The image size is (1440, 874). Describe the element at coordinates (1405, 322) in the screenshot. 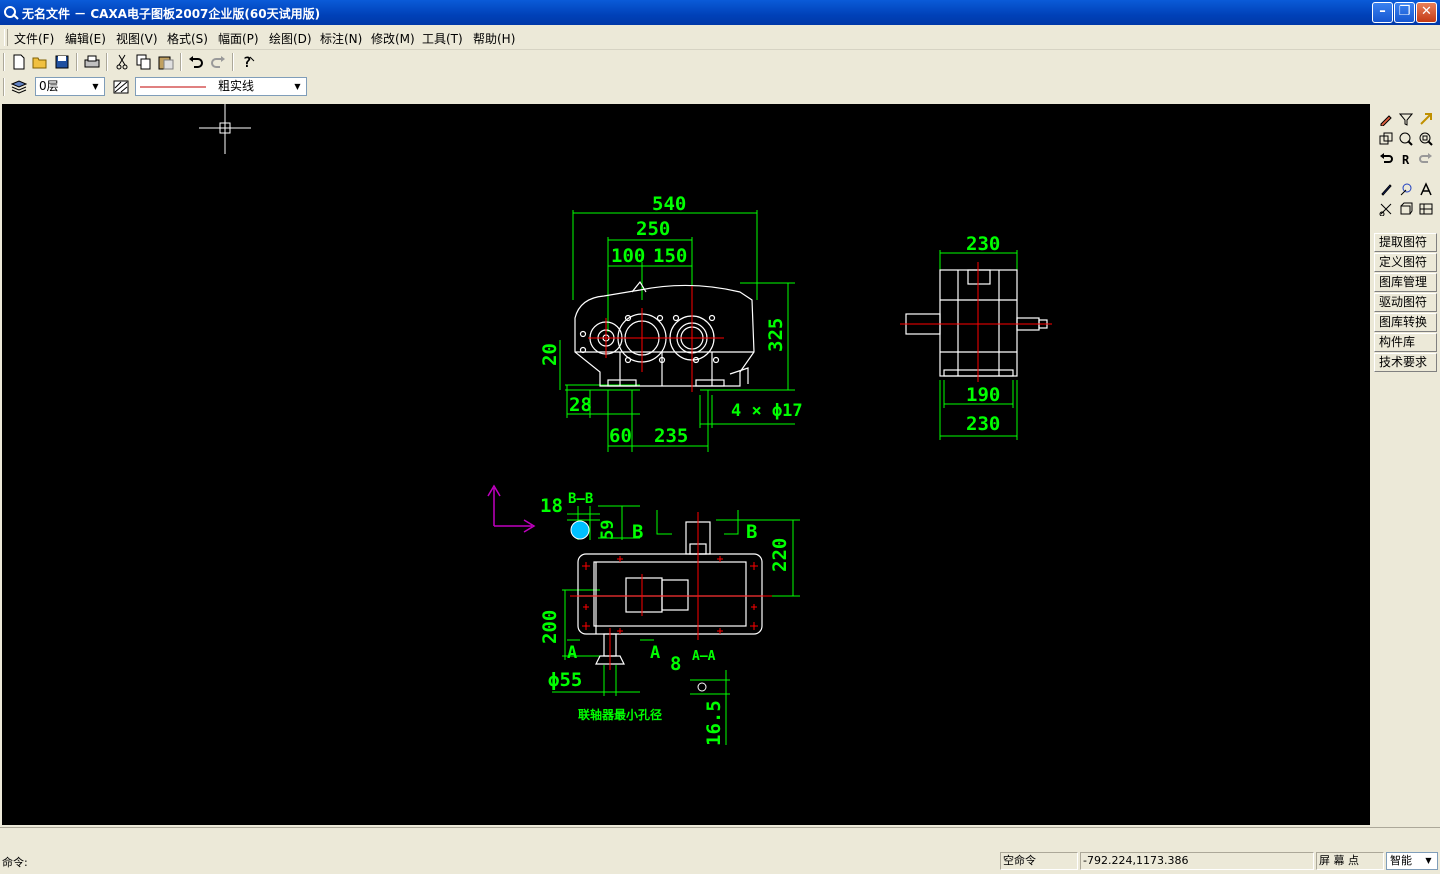

I see `library-convert-button: 图库转换` at that location.